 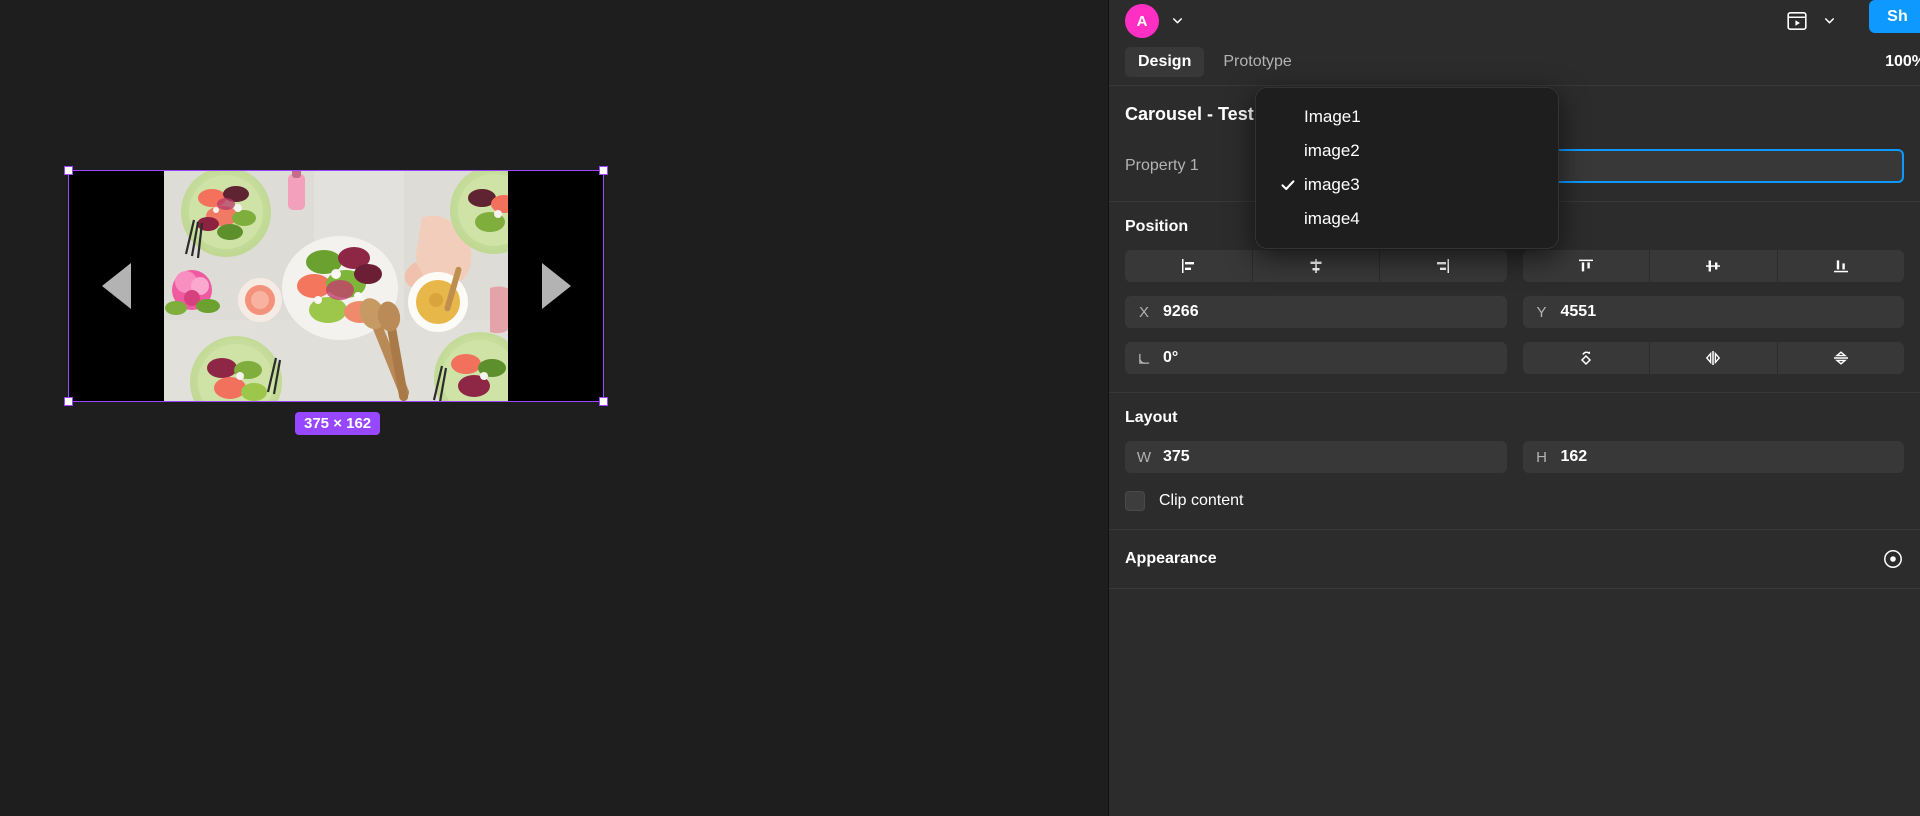 I want to click on chevron-down-icon, so click(x=1177, y=20).